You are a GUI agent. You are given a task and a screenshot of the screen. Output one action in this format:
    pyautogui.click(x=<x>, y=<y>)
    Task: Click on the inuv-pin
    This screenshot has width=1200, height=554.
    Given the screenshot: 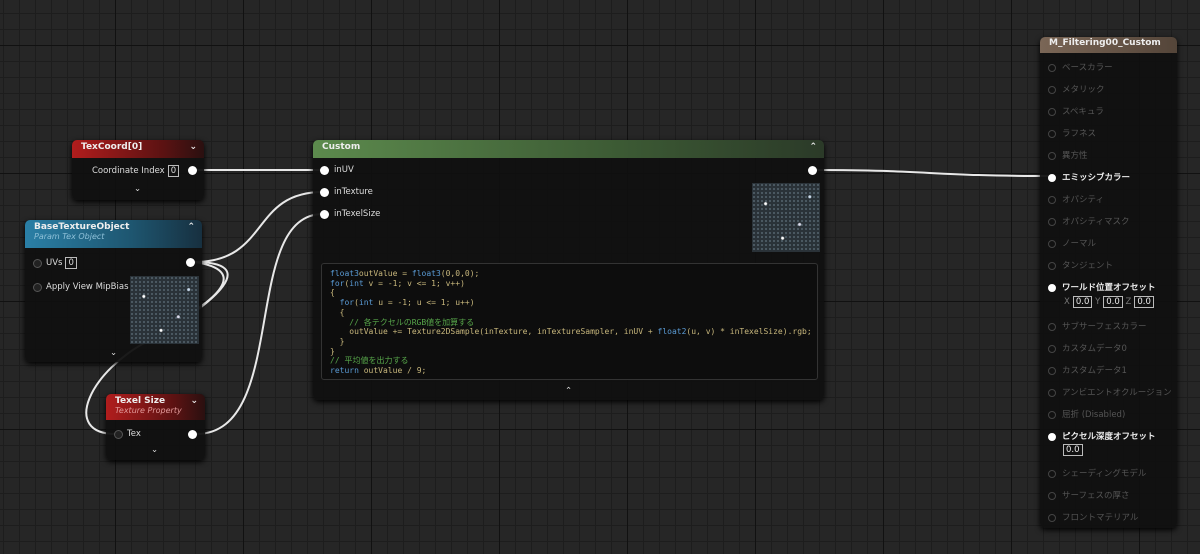 What is the action you would take?
    pyautogui.click(x=324, y=170)
    